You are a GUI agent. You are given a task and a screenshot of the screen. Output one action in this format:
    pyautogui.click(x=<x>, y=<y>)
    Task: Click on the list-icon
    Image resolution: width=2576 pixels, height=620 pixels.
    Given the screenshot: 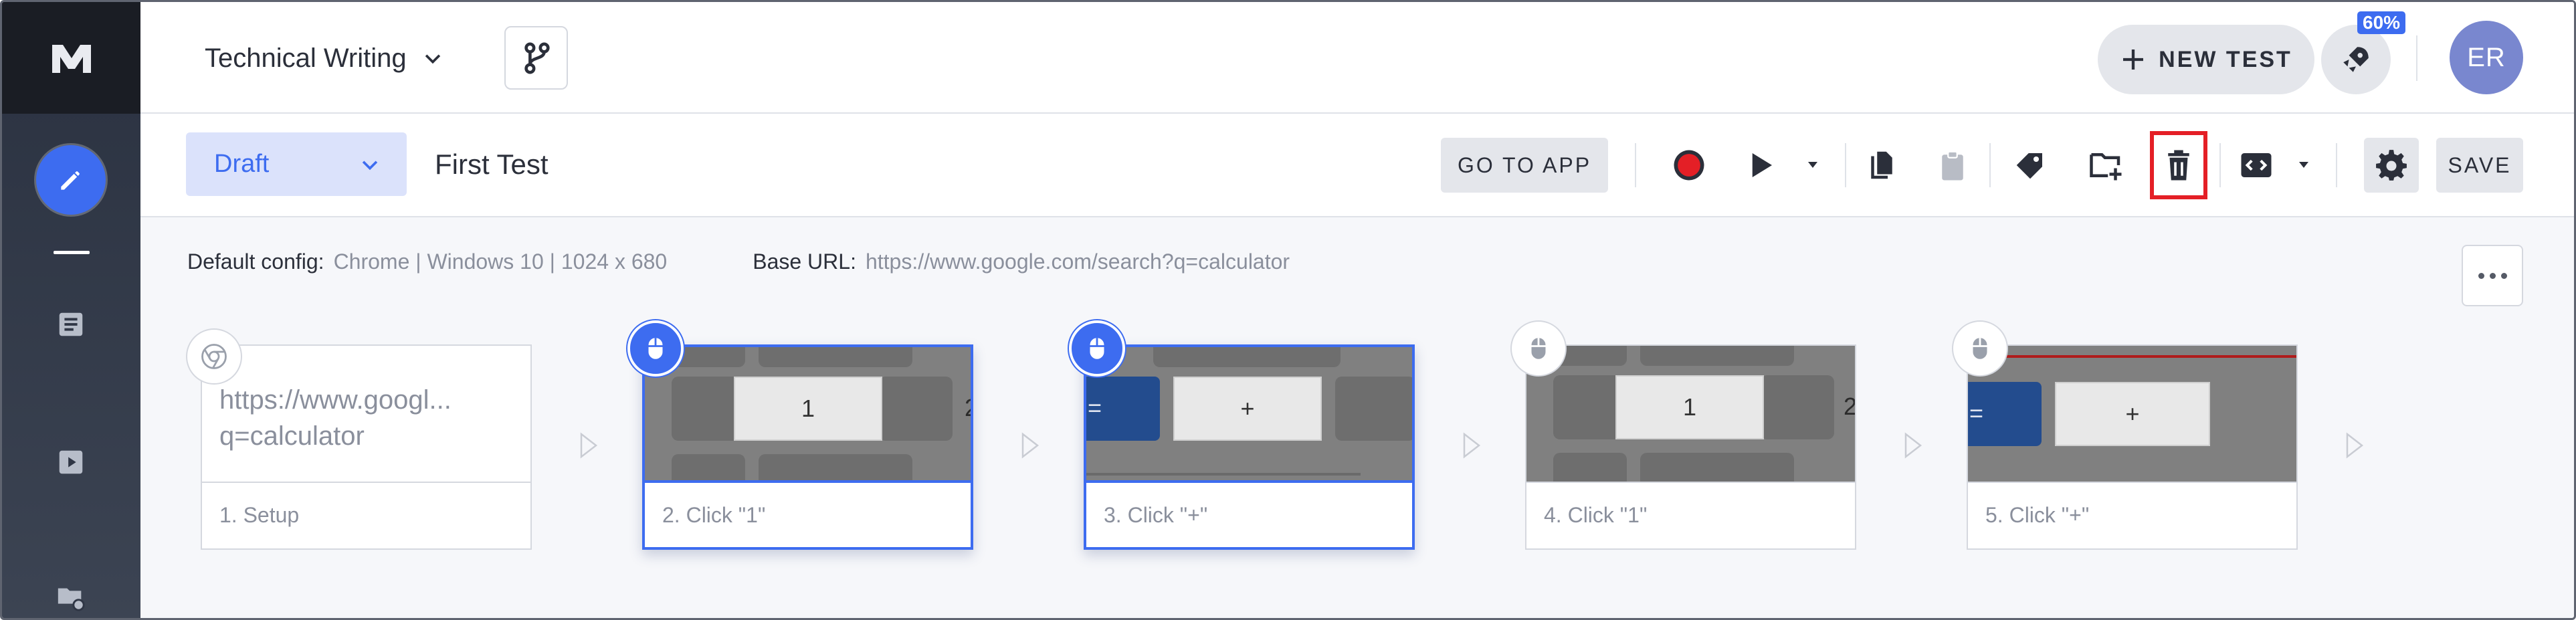 What is the action you would take?
    pyautogui.click(x=71, y=324)
    